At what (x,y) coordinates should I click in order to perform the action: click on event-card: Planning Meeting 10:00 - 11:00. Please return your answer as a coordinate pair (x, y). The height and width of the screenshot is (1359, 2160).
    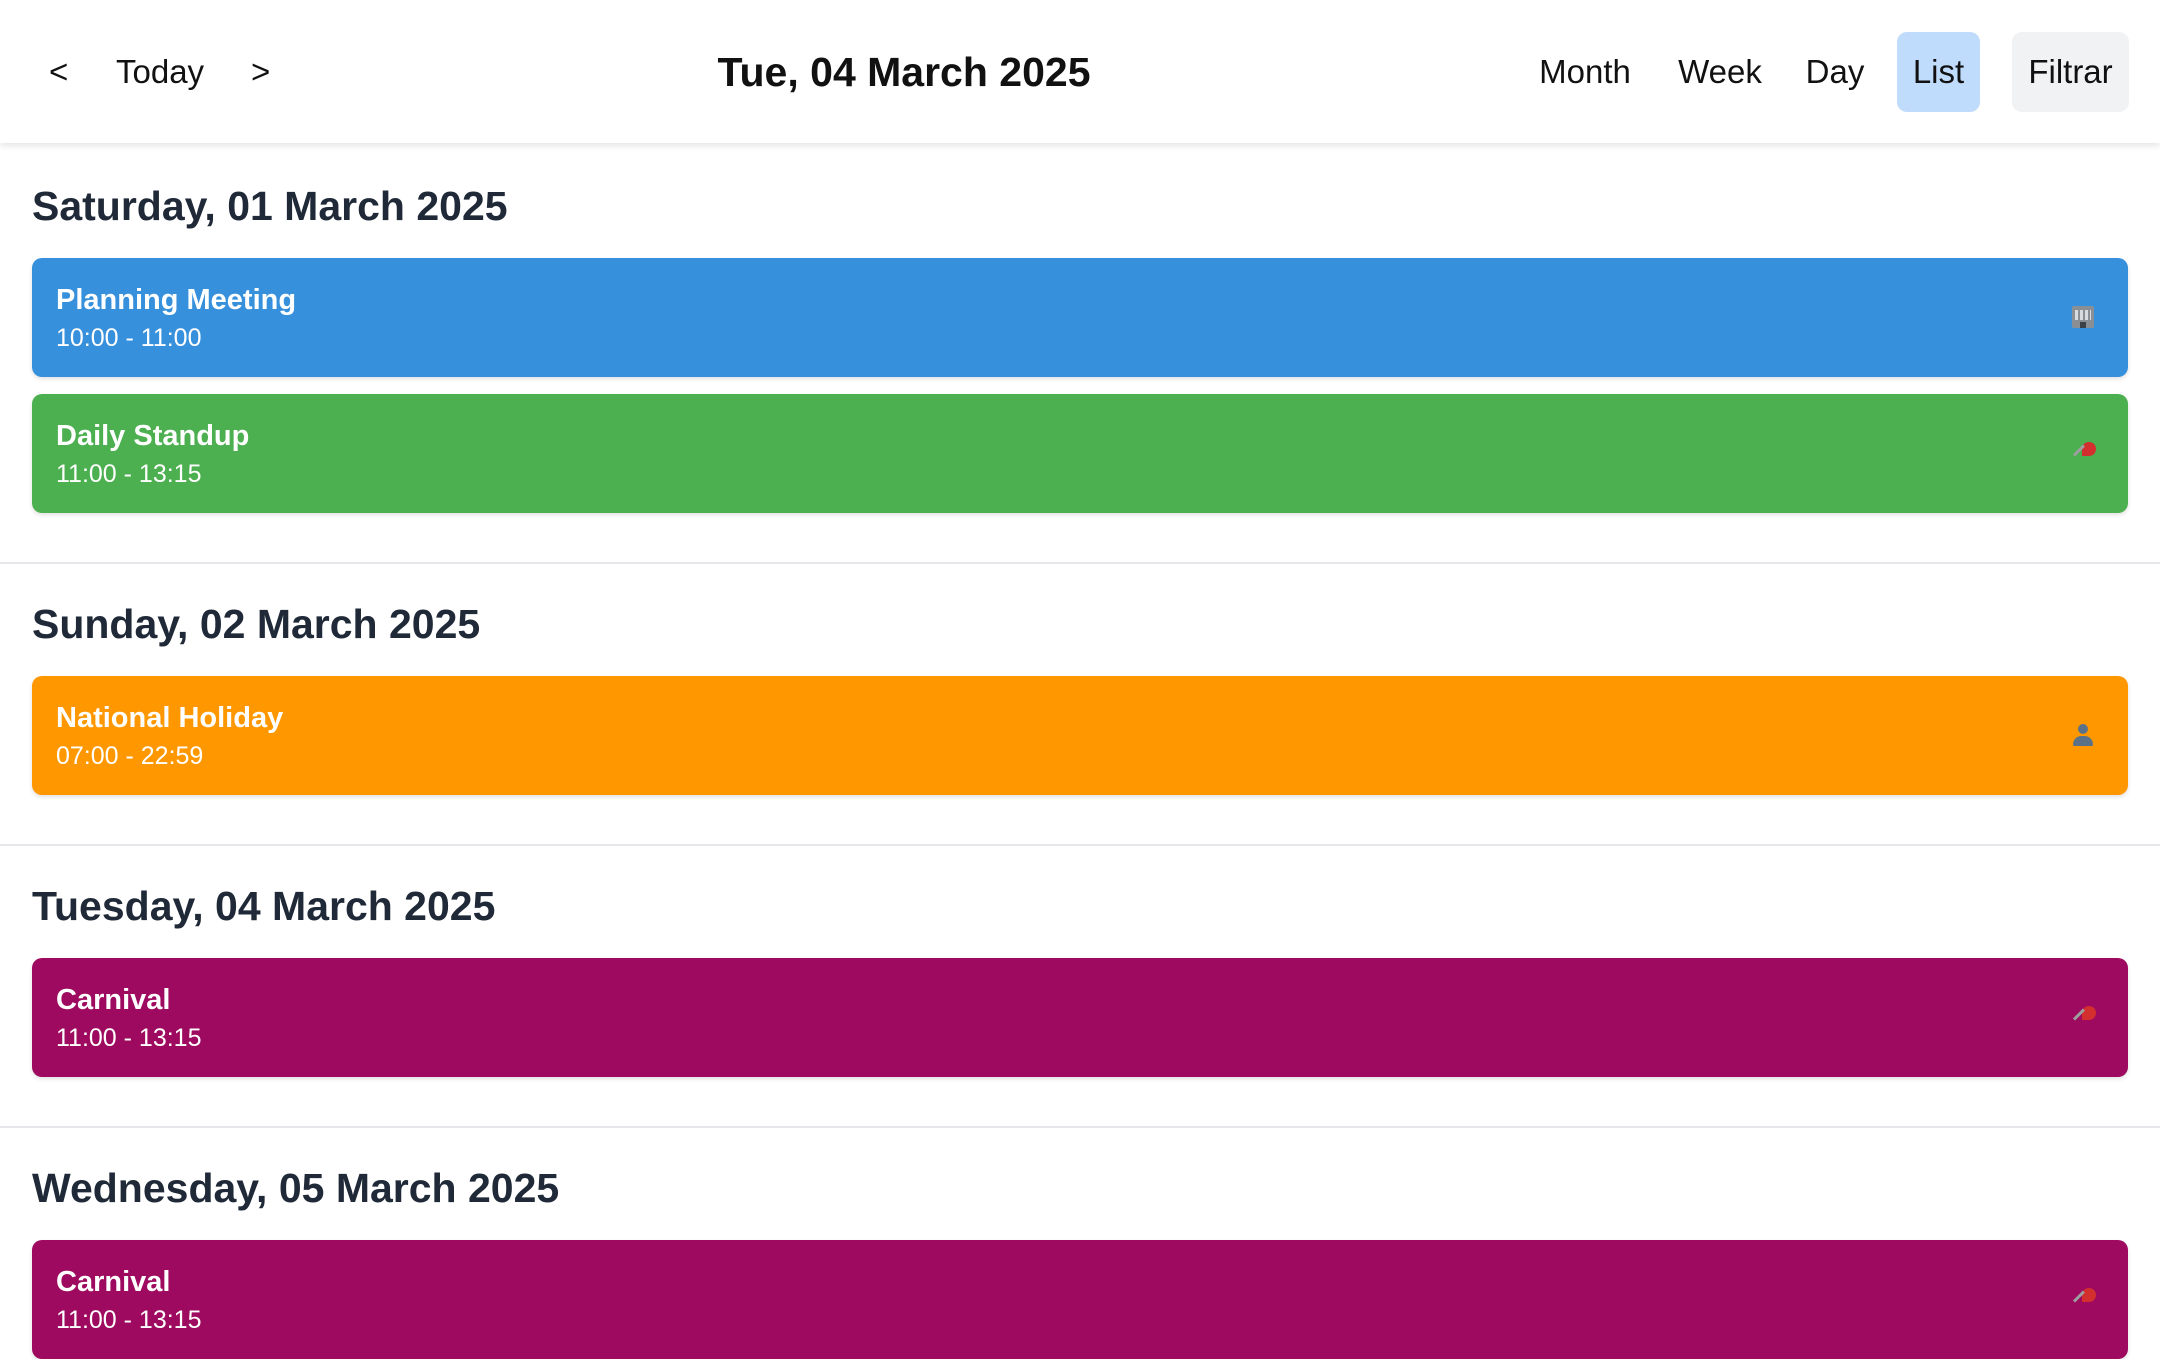
    Looking at the image, I should click on (1080, 317).